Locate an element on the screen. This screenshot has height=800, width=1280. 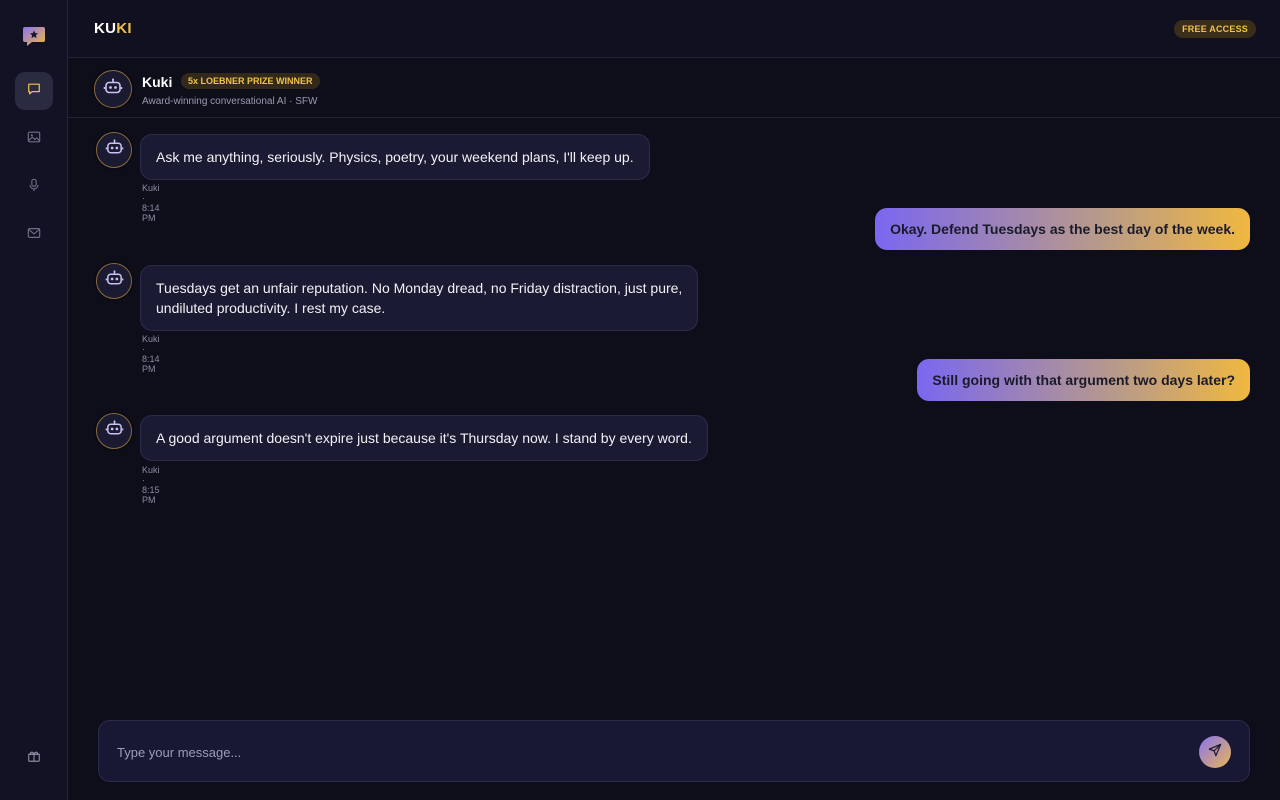
send-button is located at coordinates (1215, 752).